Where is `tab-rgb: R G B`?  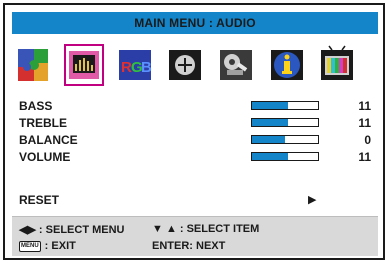
tab-rgb: R G B is located at coordinates (135, 65).